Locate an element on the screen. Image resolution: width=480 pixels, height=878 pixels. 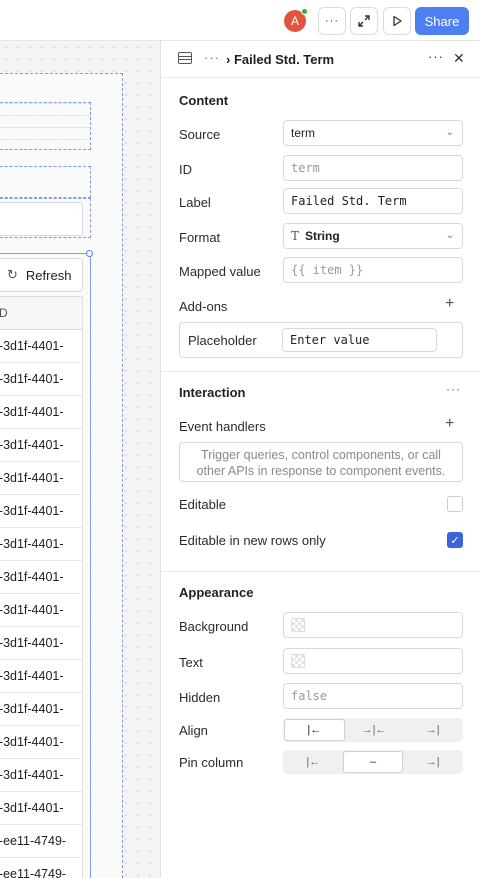
more-options-button: ··· is located at coordinates (332, 21).